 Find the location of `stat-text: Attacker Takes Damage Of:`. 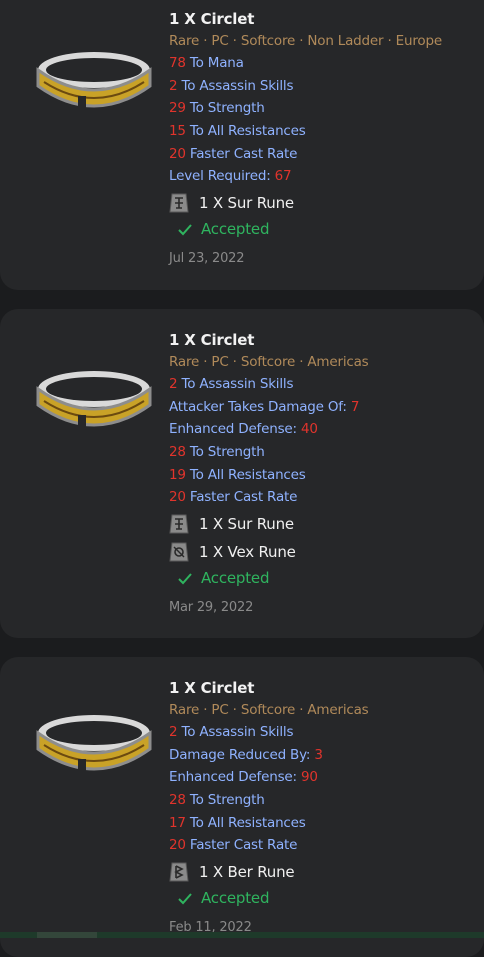

stat-text: Attacker Takes Damage Of: is located at coordinates (260, 406).